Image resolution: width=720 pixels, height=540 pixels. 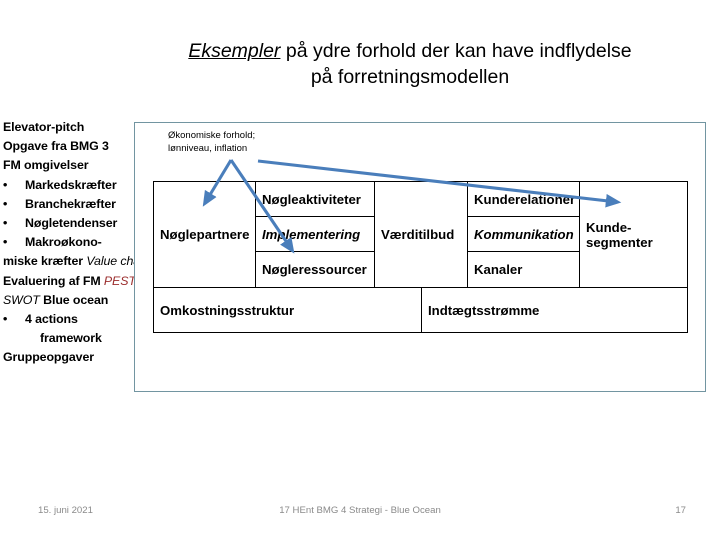 I want to click on agenda-item-label: Branchekræfter, so click(x=70, y=203).